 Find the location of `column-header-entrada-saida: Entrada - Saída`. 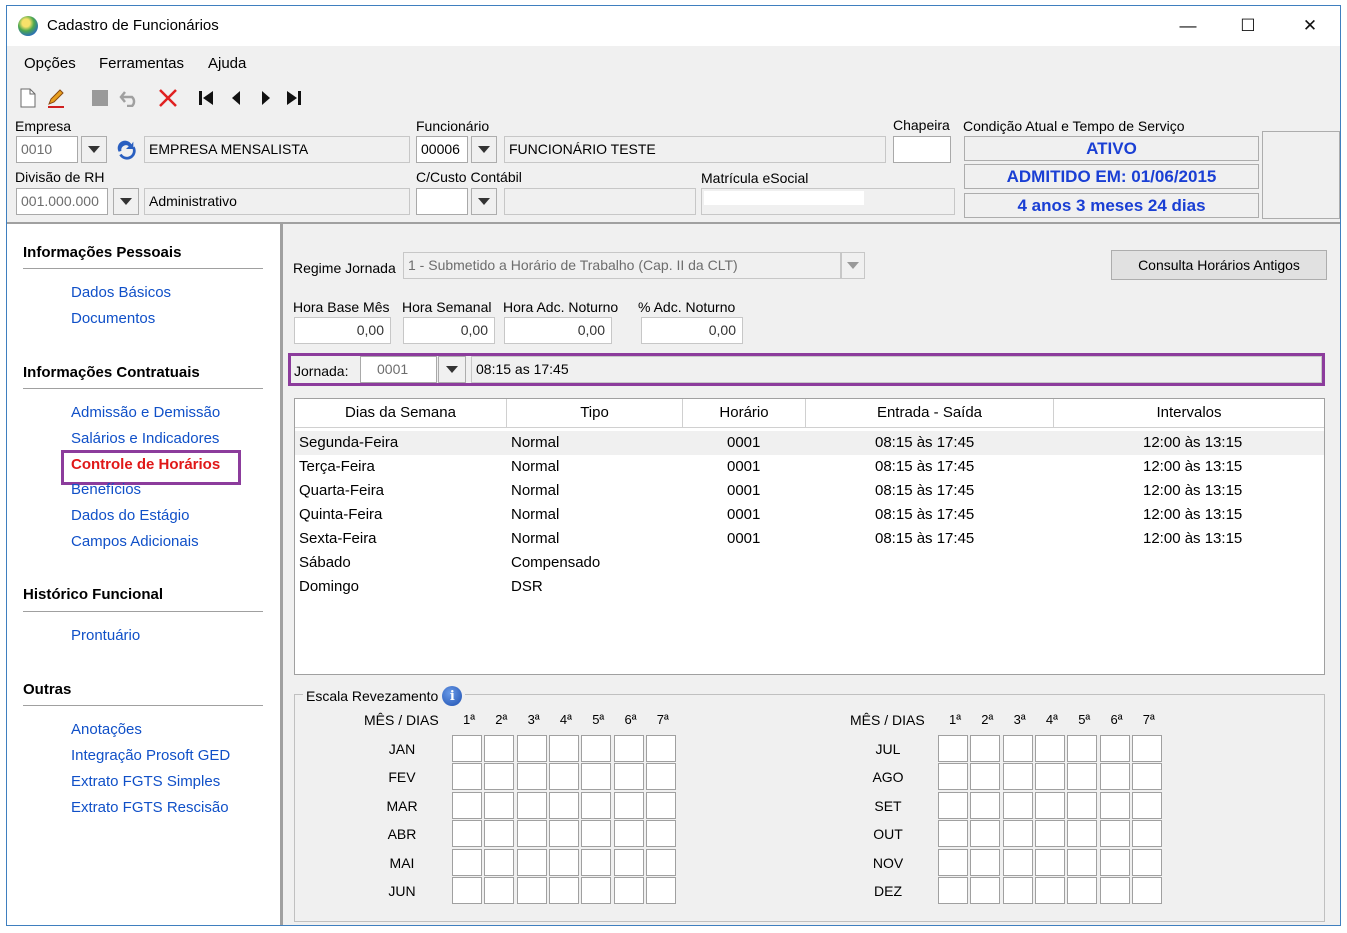

column-header-entrada-saida: Entrada - Saída is located at coordinates (930, 413).